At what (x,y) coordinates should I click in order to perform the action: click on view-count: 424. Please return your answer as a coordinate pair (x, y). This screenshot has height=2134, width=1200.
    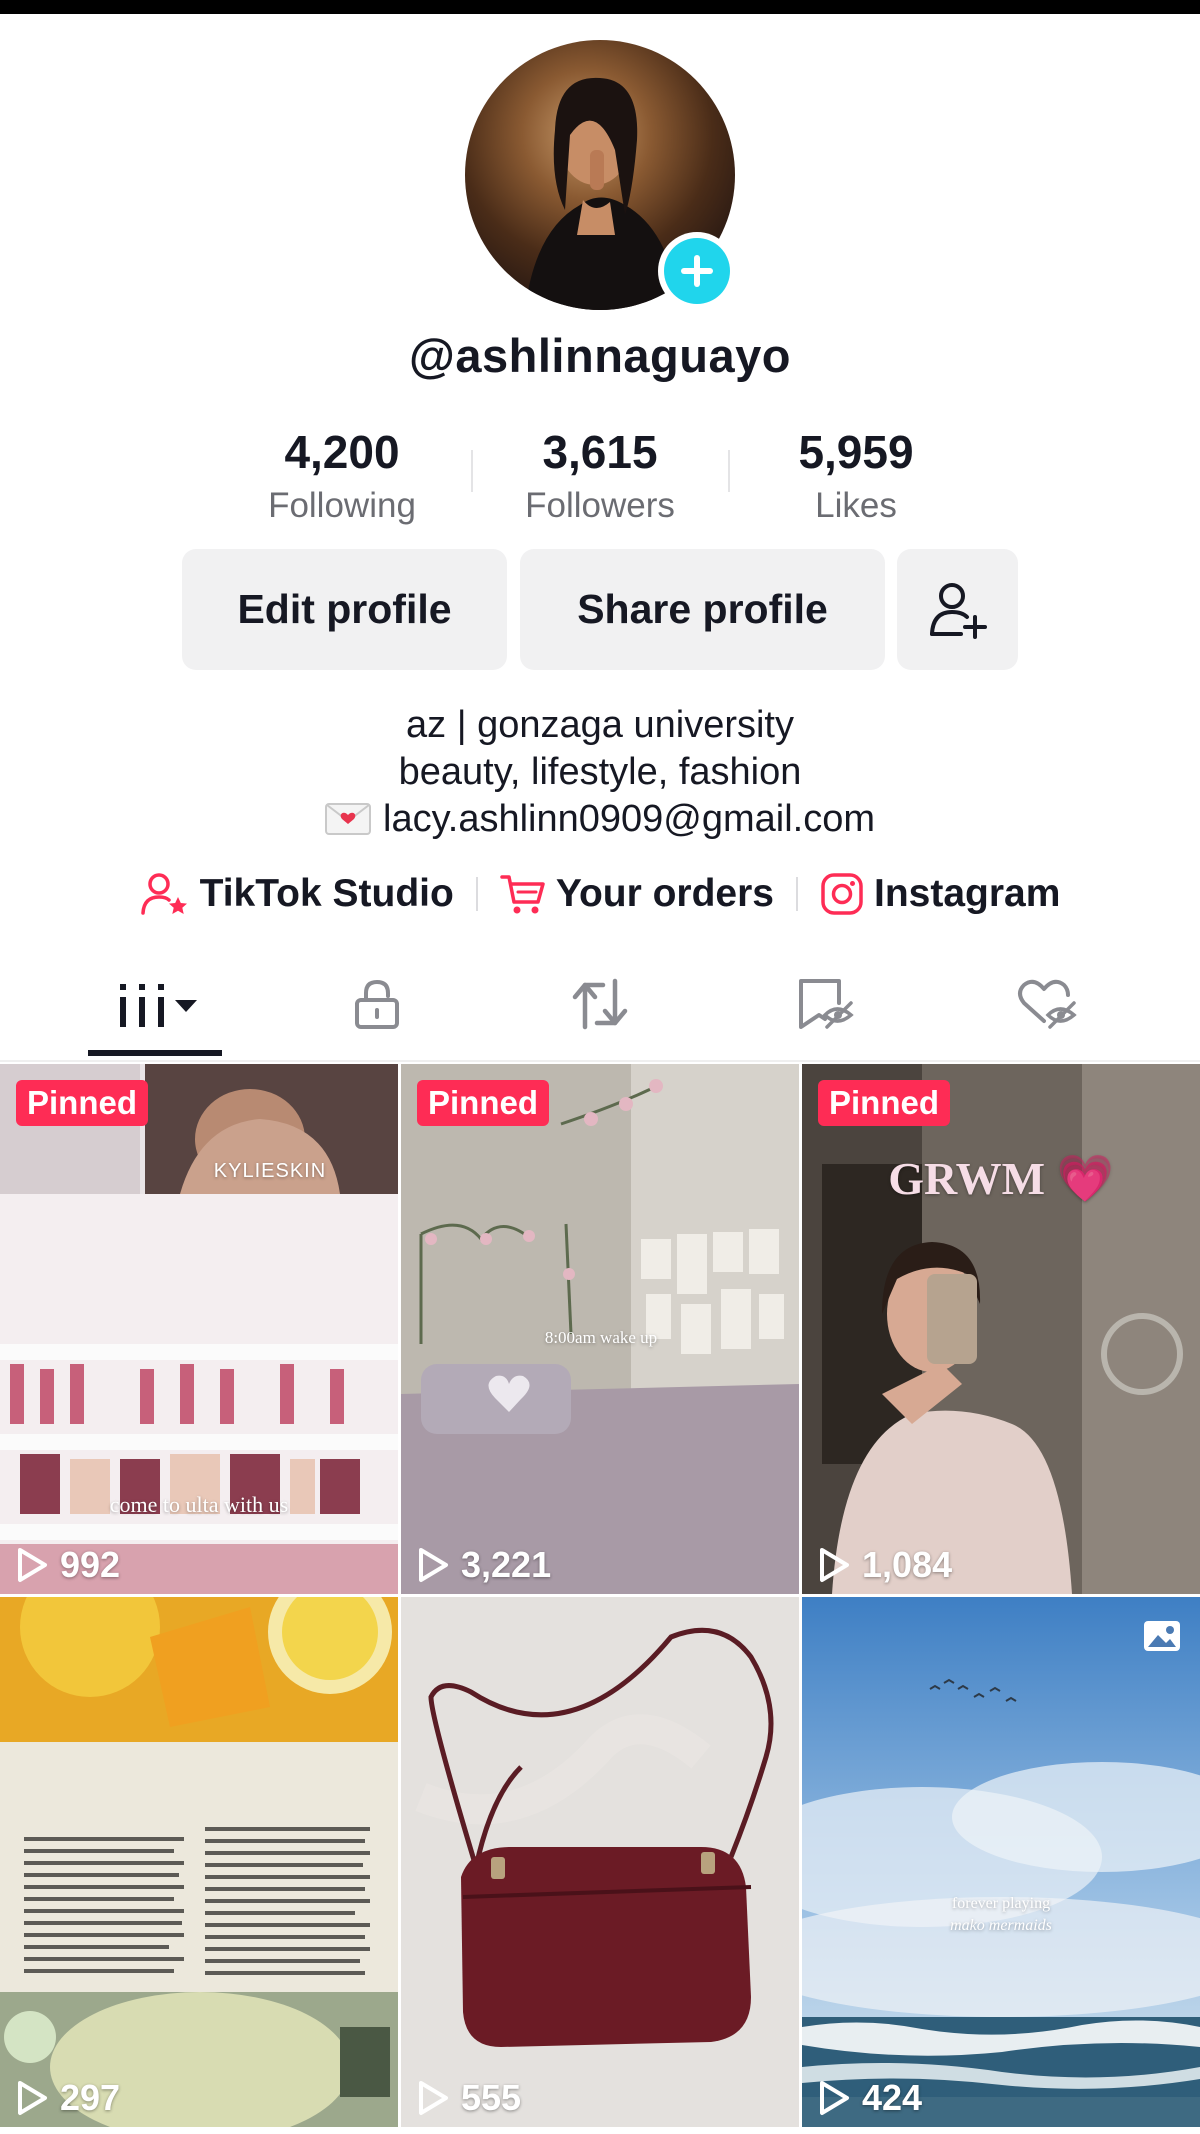
    Looking at the image, I should click on (870, 2098).